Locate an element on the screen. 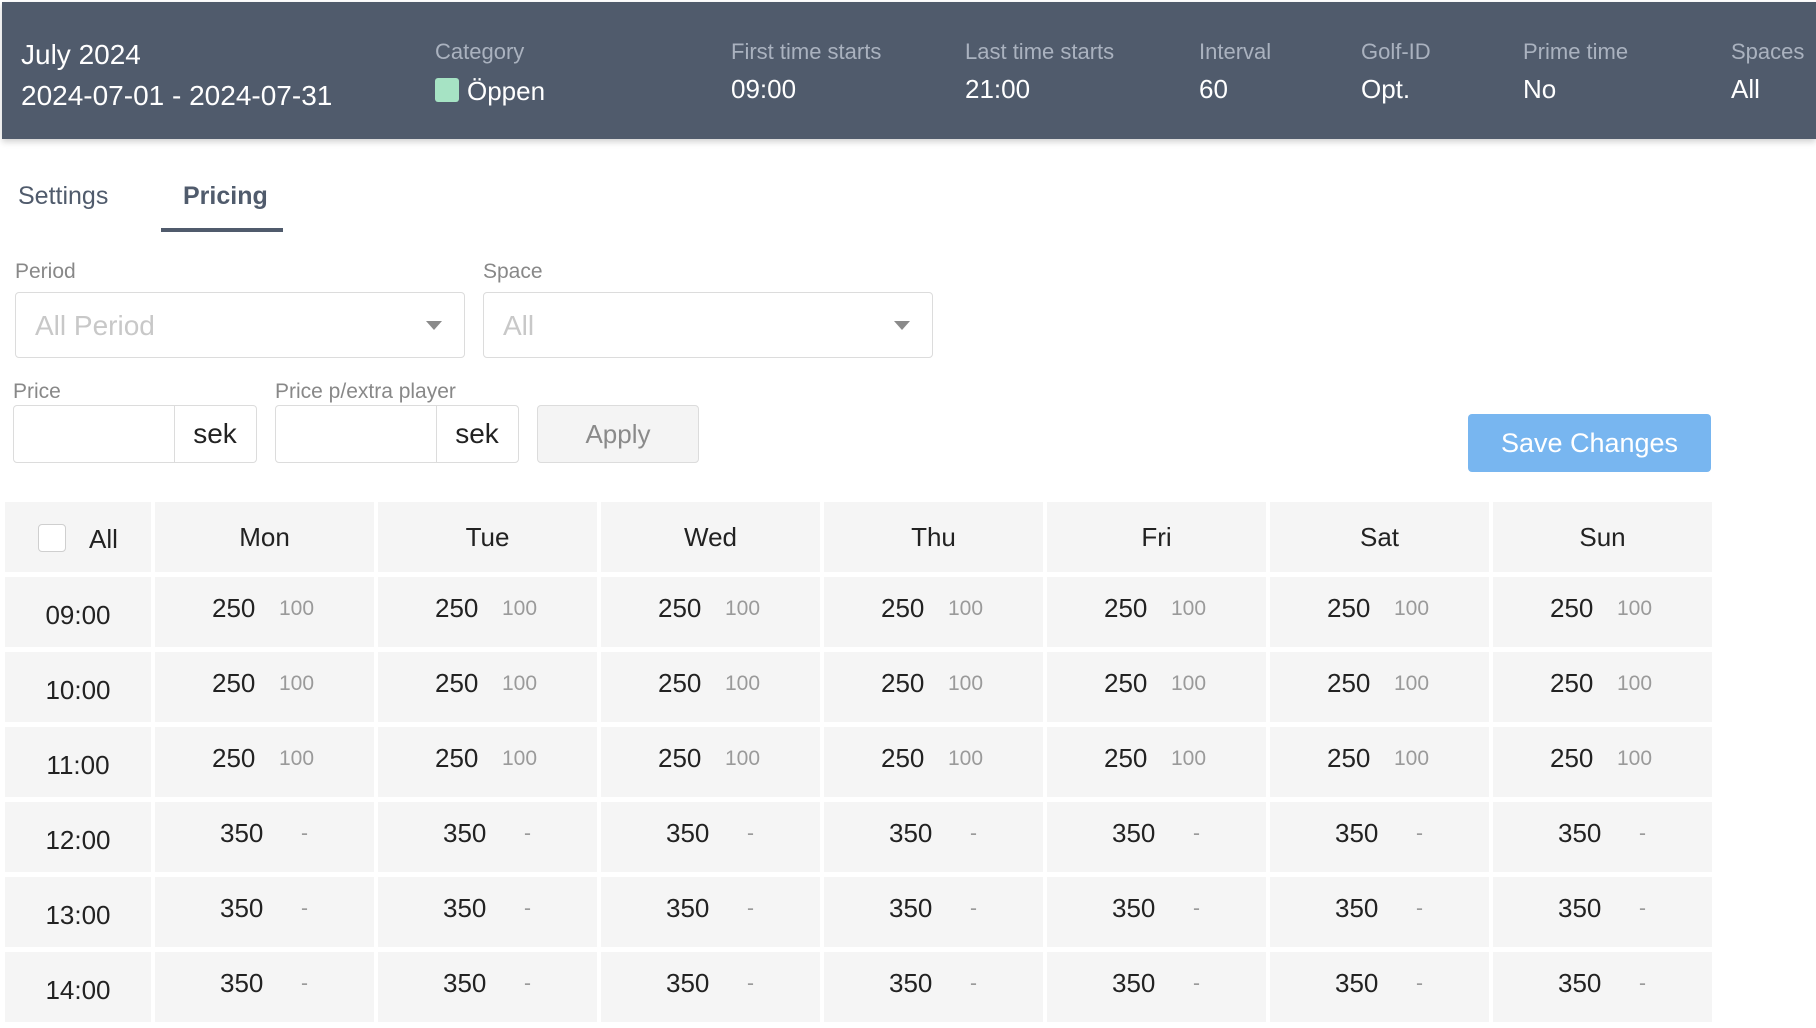  time-row-header: 13:00 is located at coordinates (78, 912).